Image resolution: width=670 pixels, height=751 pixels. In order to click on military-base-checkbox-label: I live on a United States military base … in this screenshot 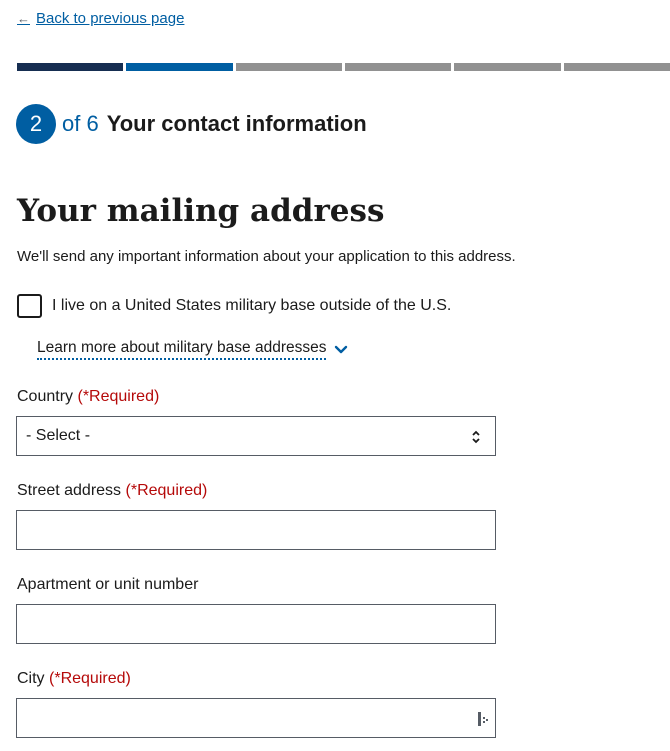, I will do `click(251, 306)`.